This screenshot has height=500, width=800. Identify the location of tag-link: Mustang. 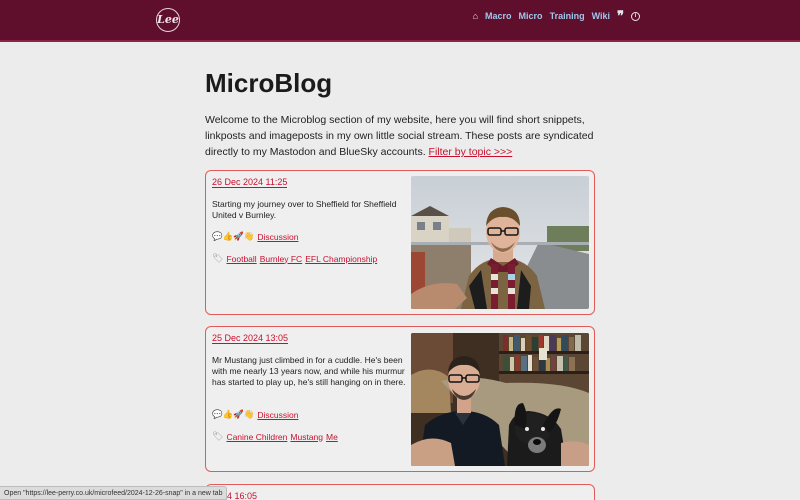
(306, 437).